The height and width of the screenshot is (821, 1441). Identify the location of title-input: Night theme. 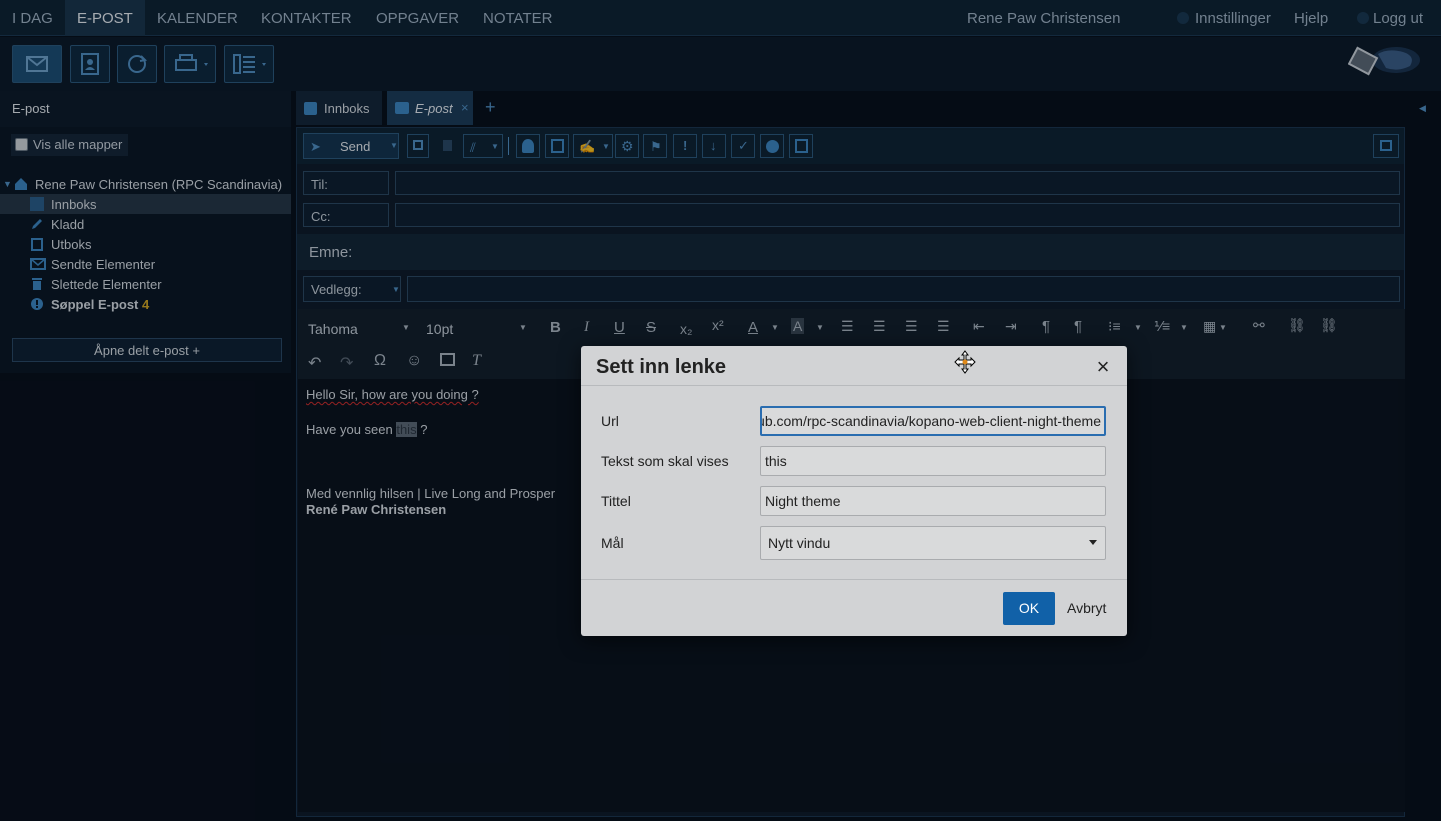
(933, 501).